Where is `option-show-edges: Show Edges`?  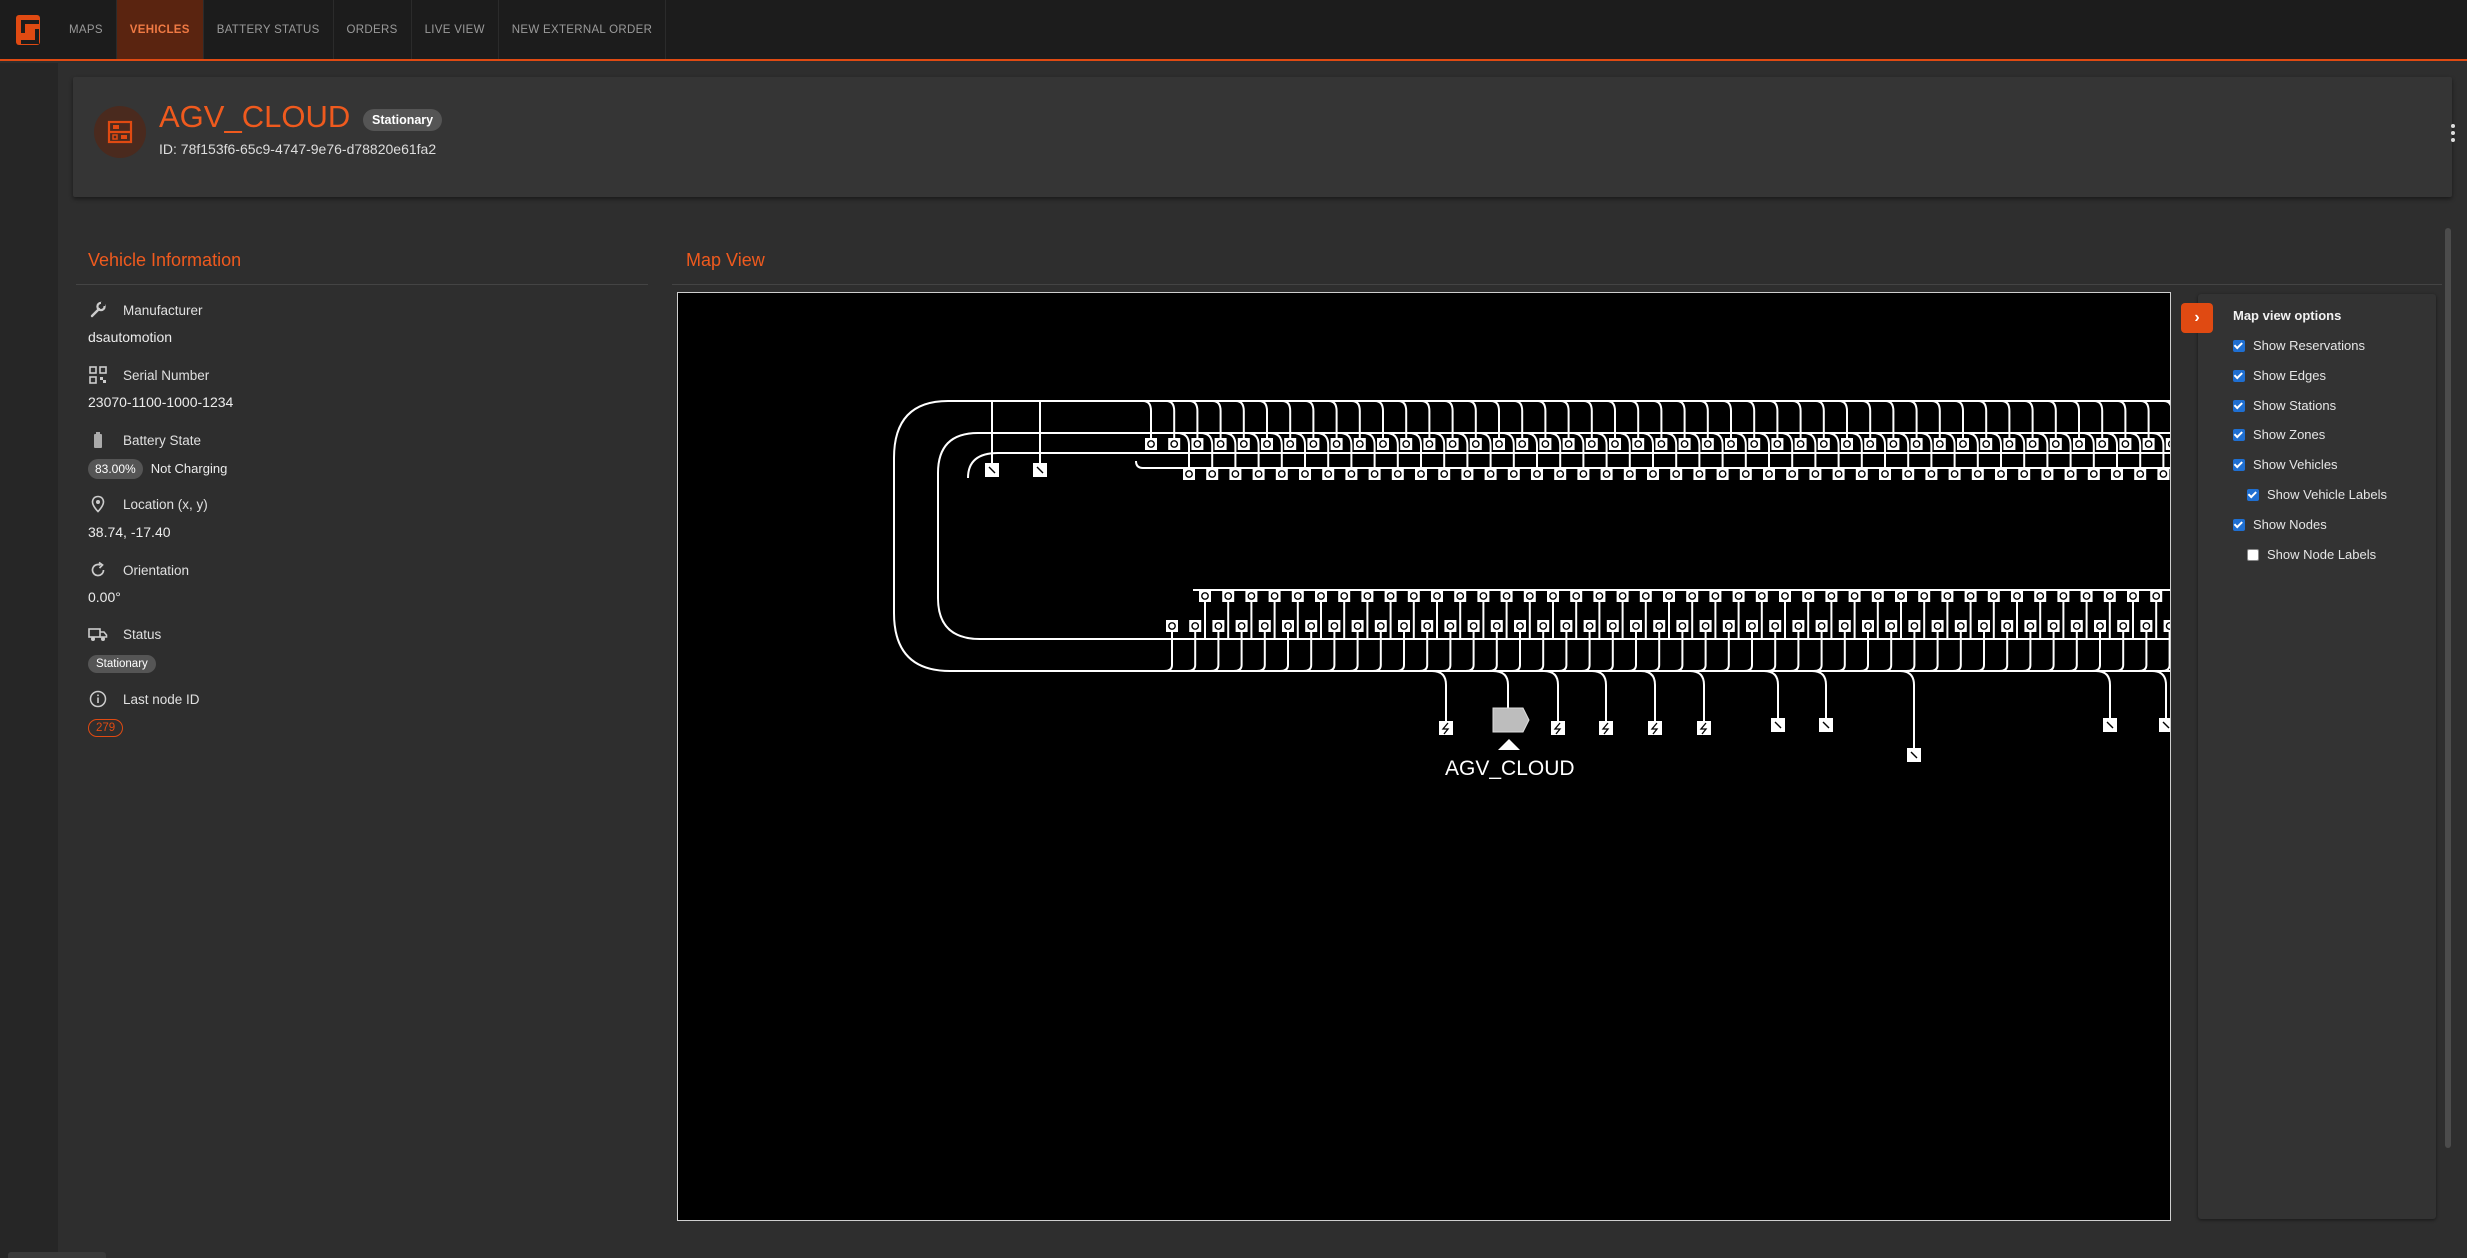
option-show-edges: Show Edges is located at coordinates (2279, 375).